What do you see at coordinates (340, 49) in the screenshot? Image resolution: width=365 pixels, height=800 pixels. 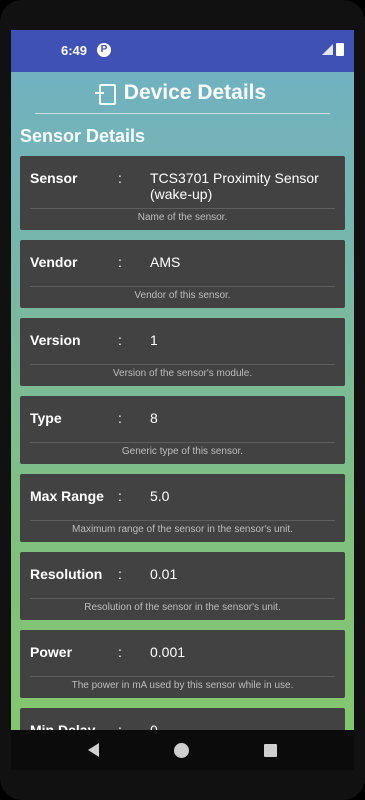 I see `battery-icon` at bounding box center [340, 49].